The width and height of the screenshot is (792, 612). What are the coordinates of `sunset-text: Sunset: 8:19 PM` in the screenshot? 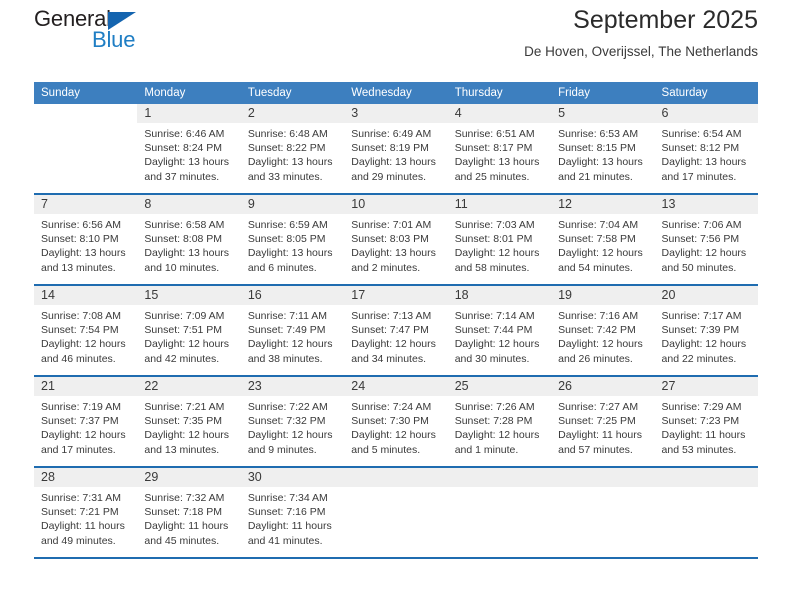 It's located at (390, 148).